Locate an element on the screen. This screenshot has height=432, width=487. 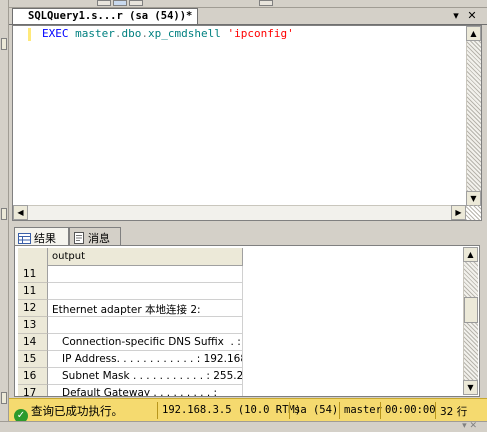
code-owner: dbo is located at coordinates (131, 33).